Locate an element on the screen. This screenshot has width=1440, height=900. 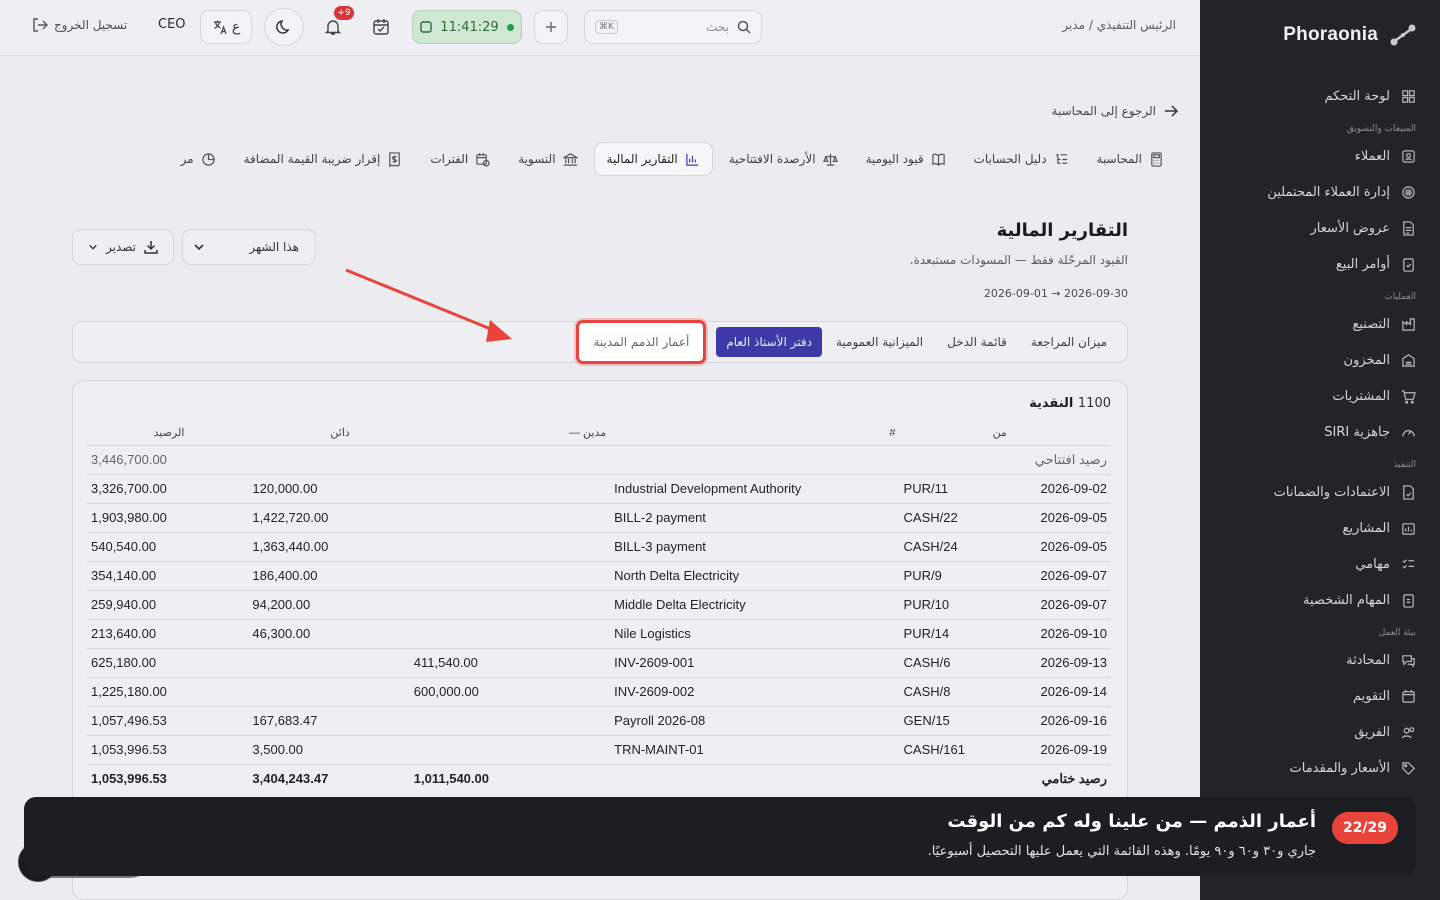
tab-scale: الأرصدة الافتتاحية is located at coordinates (783, 159).